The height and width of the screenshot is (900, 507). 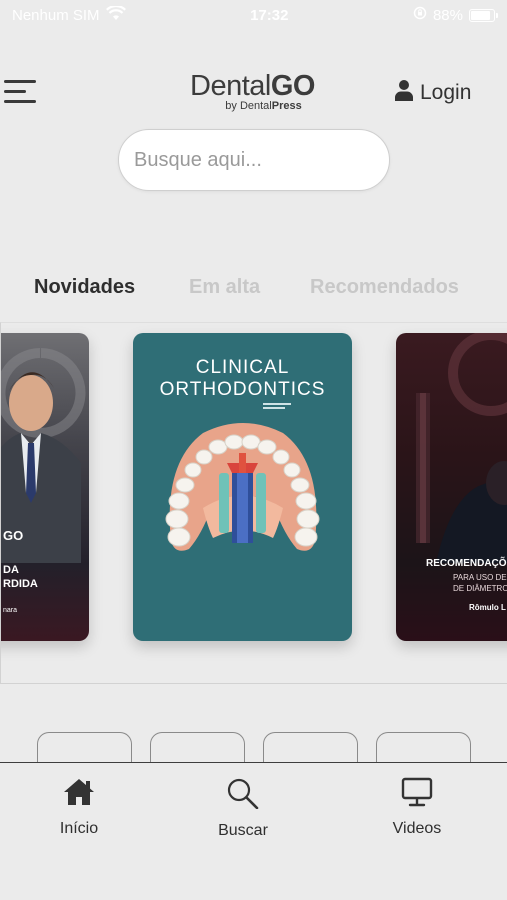 What do you see at coordinates (277, 406) in the screenshot?
I see `cover-publisher-mark` at bounding box center [277, 406].